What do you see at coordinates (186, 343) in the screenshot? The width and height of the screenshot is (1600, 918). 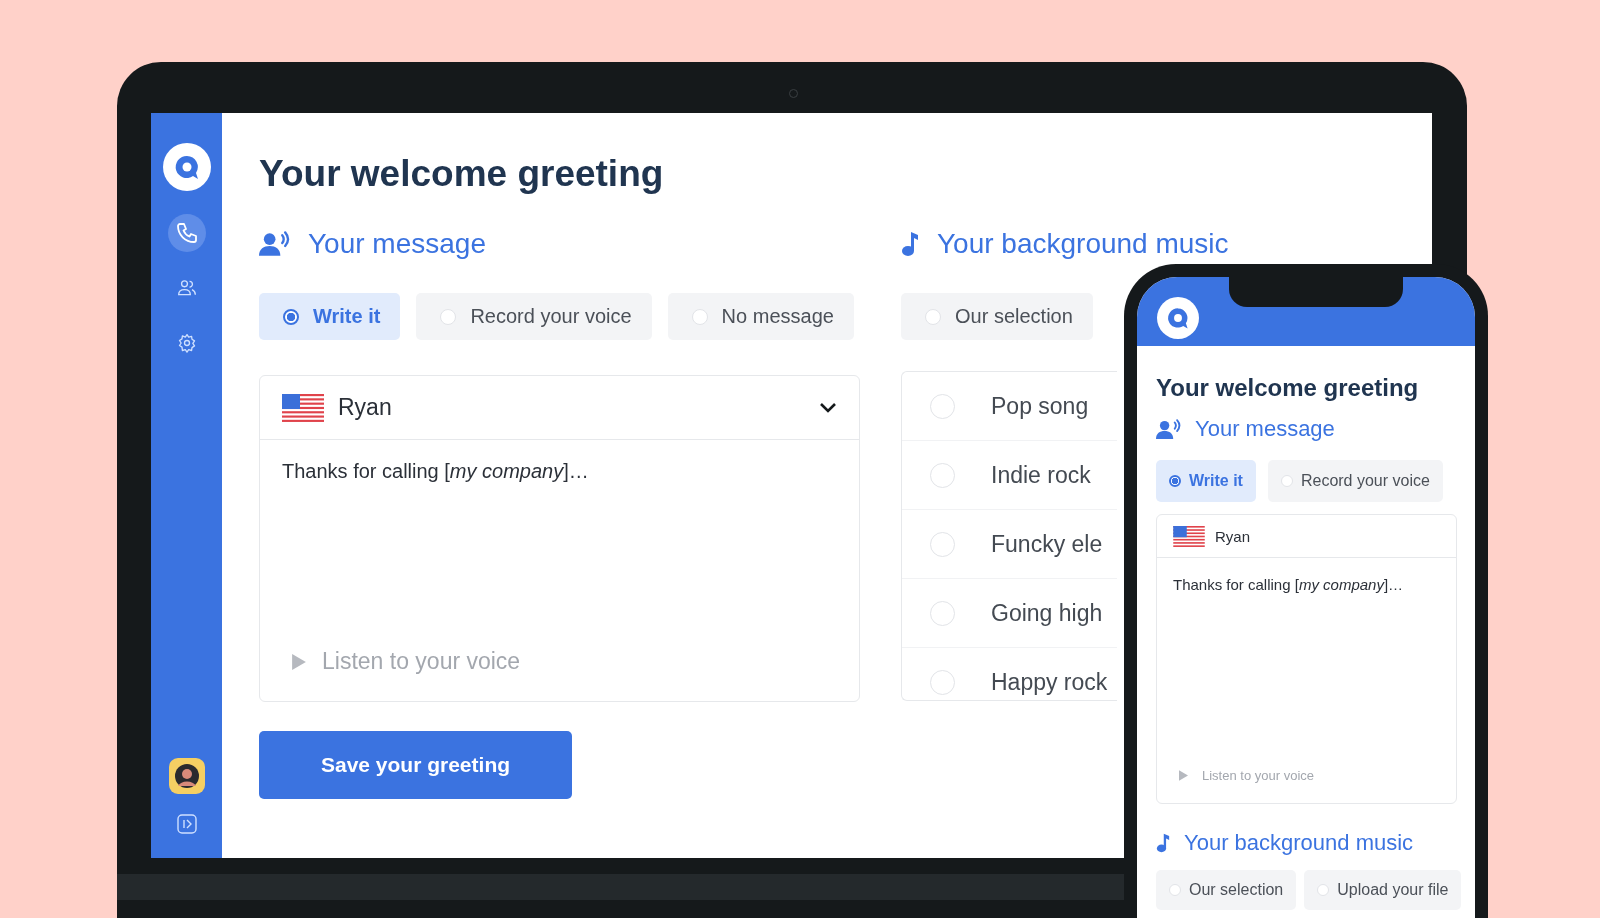 I see `settings-icon` at bounding box center [186, 343].